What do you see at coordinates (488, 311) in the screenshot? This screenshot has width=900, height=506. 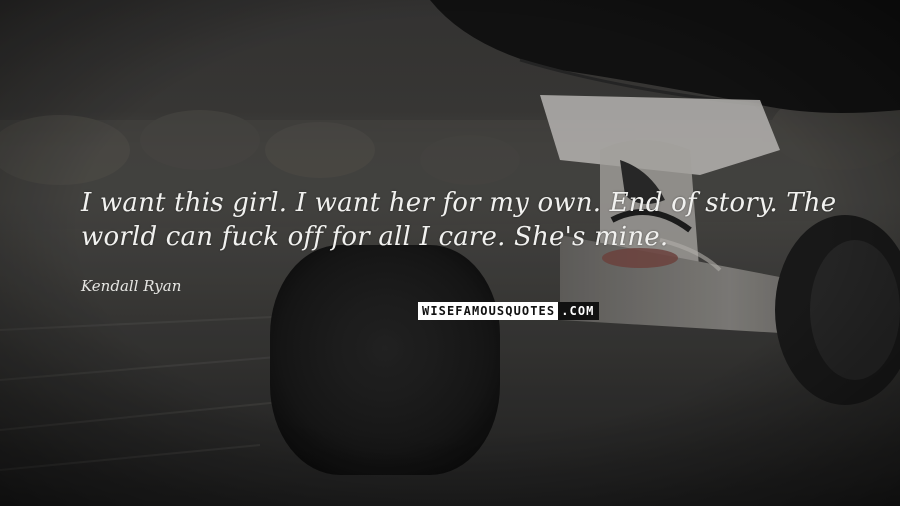 I see `watermark-left: WISEFAMOUSQUOTES` at bounding box center [488, 311].